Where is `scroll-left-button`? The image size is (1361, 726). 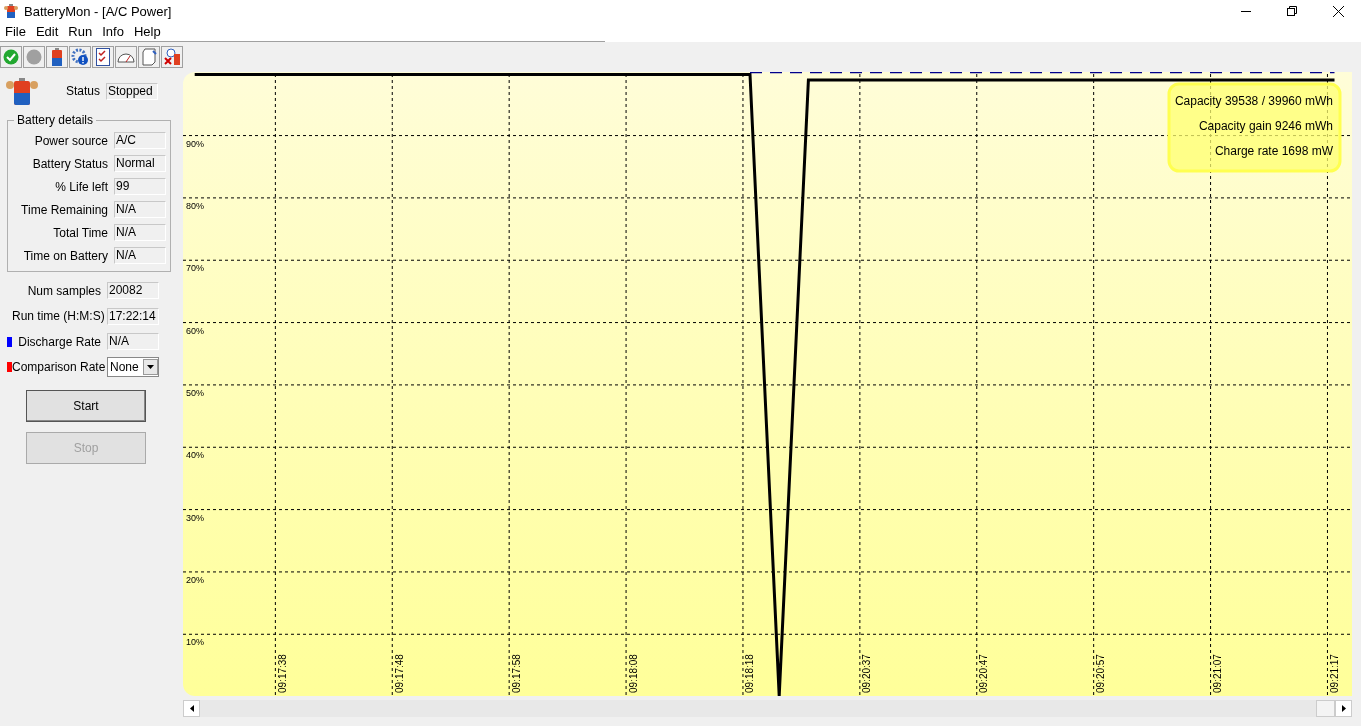
scroll-left-button is located at coordinates (191, 708).